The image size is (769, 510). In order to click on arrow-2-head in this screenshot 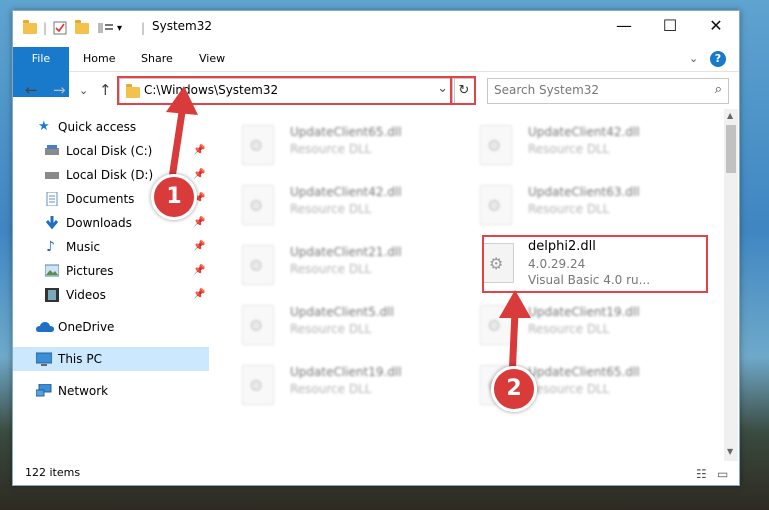, I will do `click(515, 304)`.